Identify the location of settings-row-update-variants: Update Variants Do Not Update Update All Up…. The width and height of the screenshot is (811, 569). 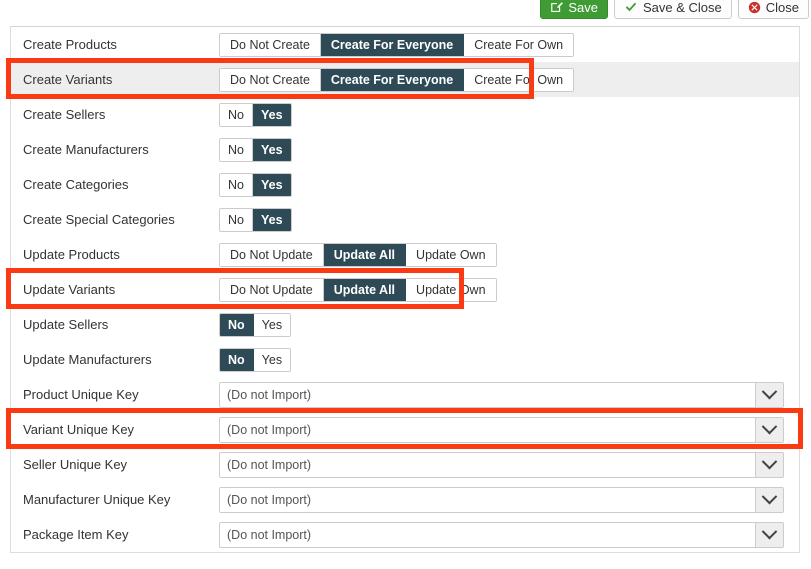
(405, 289).